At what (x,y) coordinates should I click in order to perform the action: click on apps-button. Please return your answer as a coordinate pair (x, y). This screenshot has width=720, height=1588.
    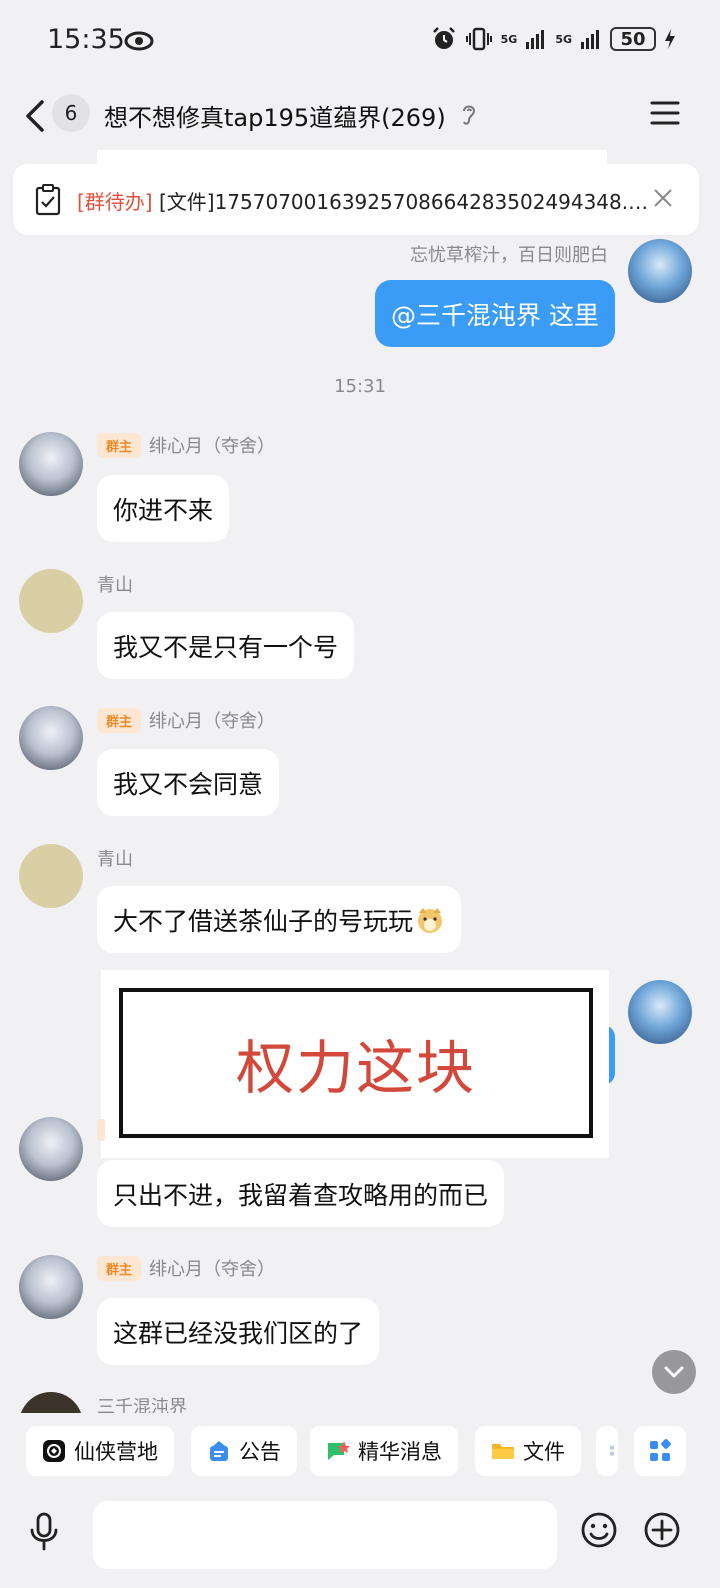
    Looking at the image, I should click on (660, 1451).